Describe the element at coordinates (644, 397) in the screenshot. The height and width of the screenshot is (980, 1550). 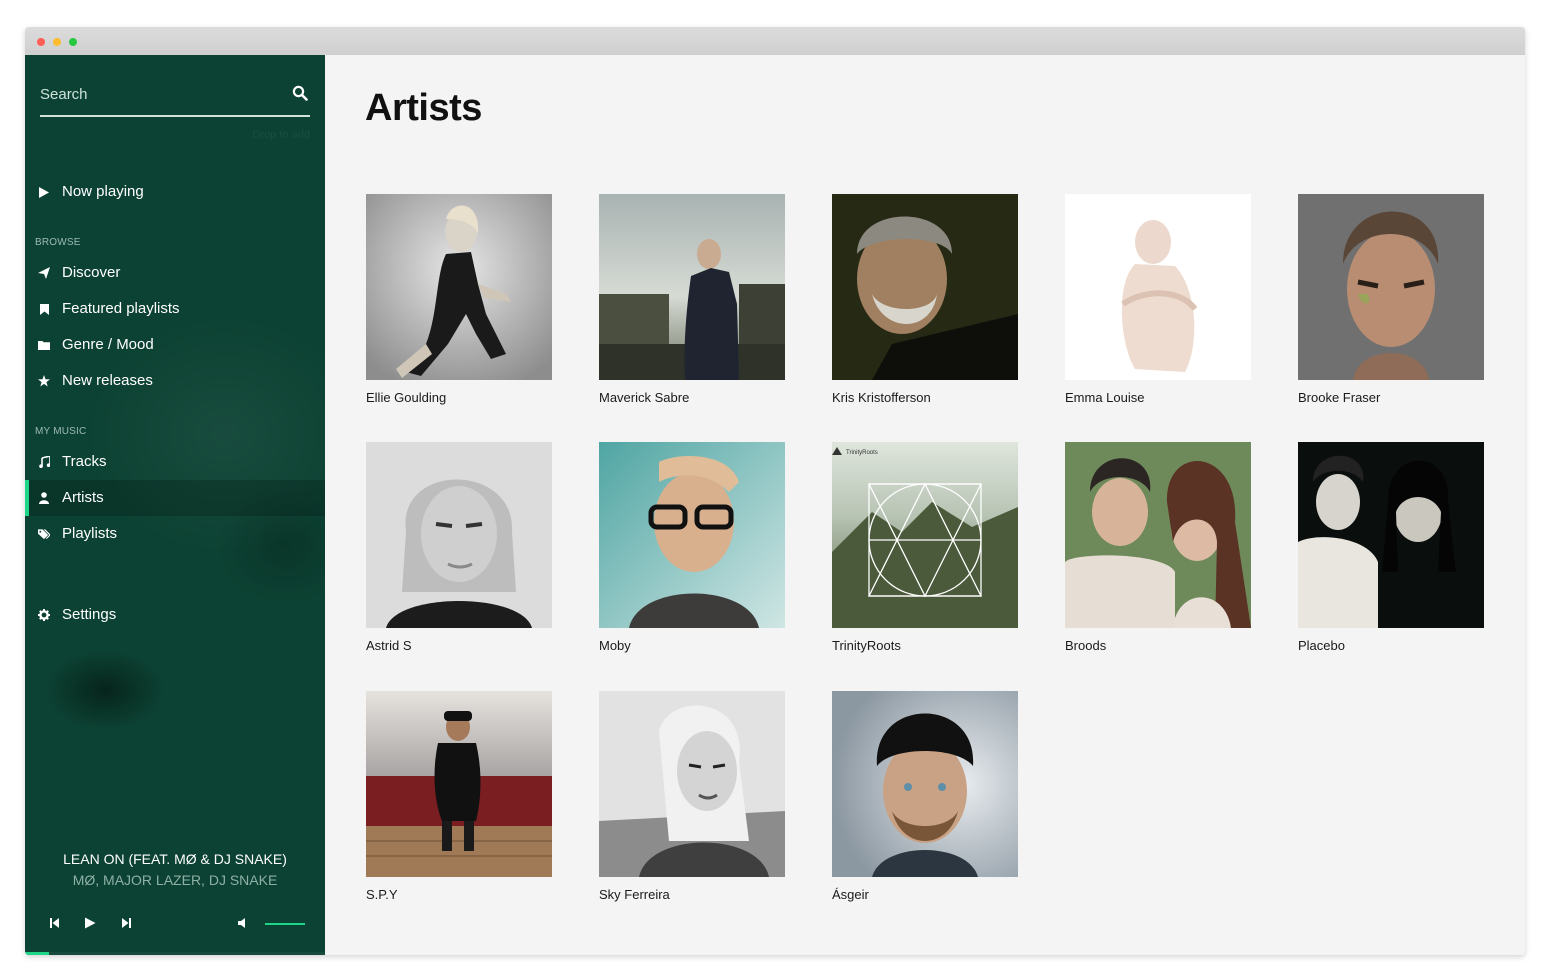
I see `artist-name: Maverick Sabre` at that location.